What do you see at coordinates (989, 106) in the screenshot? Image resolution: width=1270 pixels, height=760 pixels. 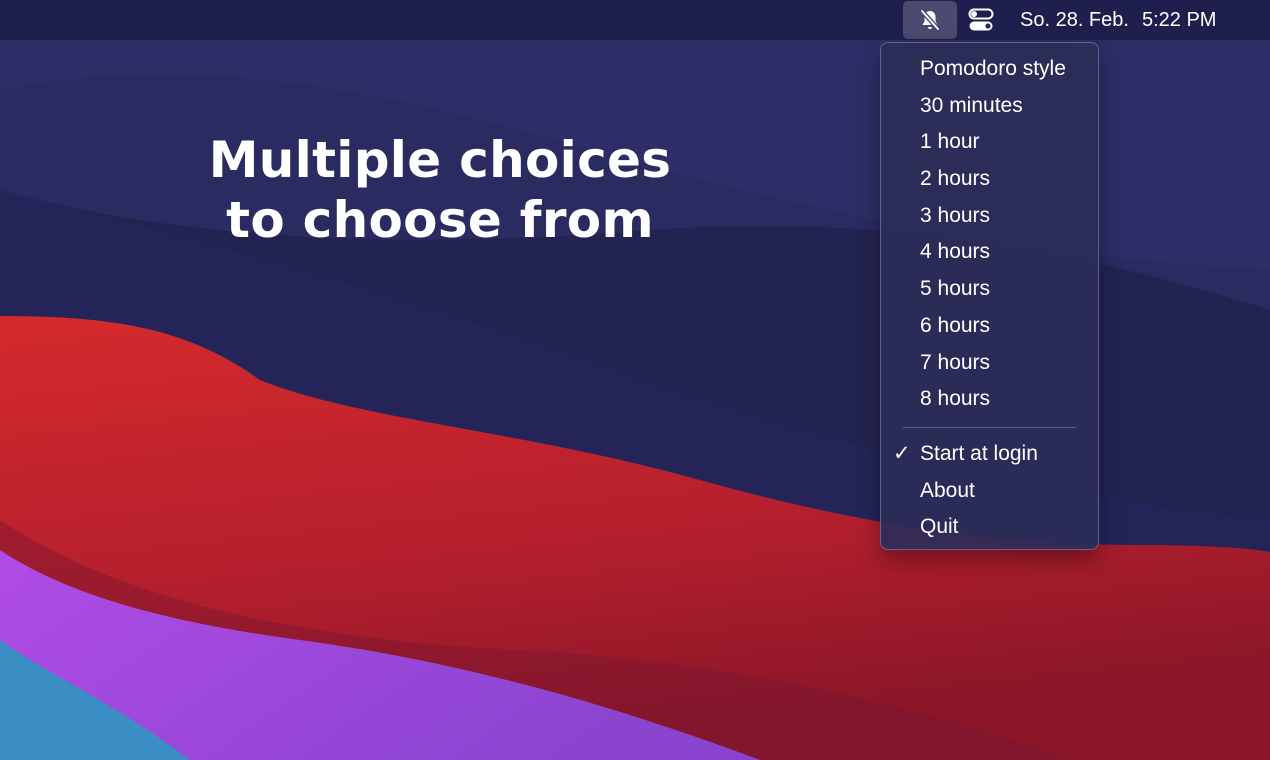 I see `menu-item-30-minutes: 30 minutes` at bounding box center [989, 106].